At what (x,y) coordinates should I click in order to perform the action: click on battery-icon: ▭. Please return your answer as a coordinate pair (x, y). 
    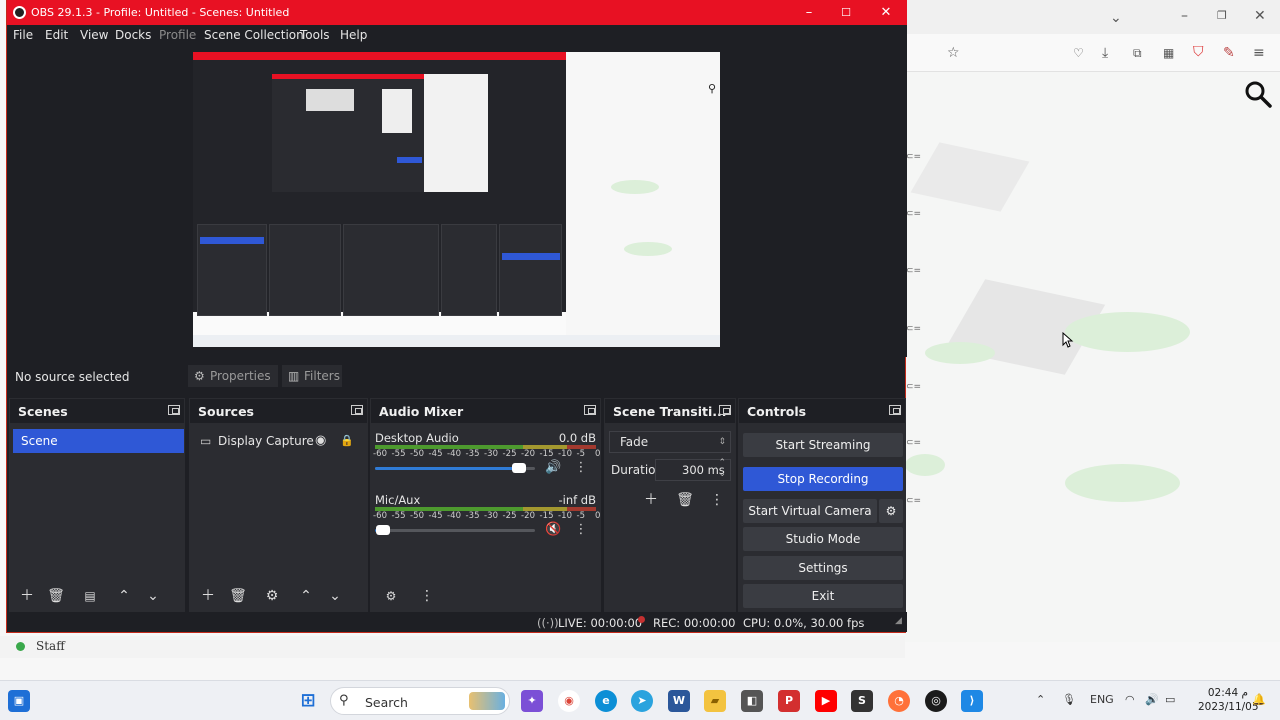
    Looking at the image, I should click on (1170, 699).